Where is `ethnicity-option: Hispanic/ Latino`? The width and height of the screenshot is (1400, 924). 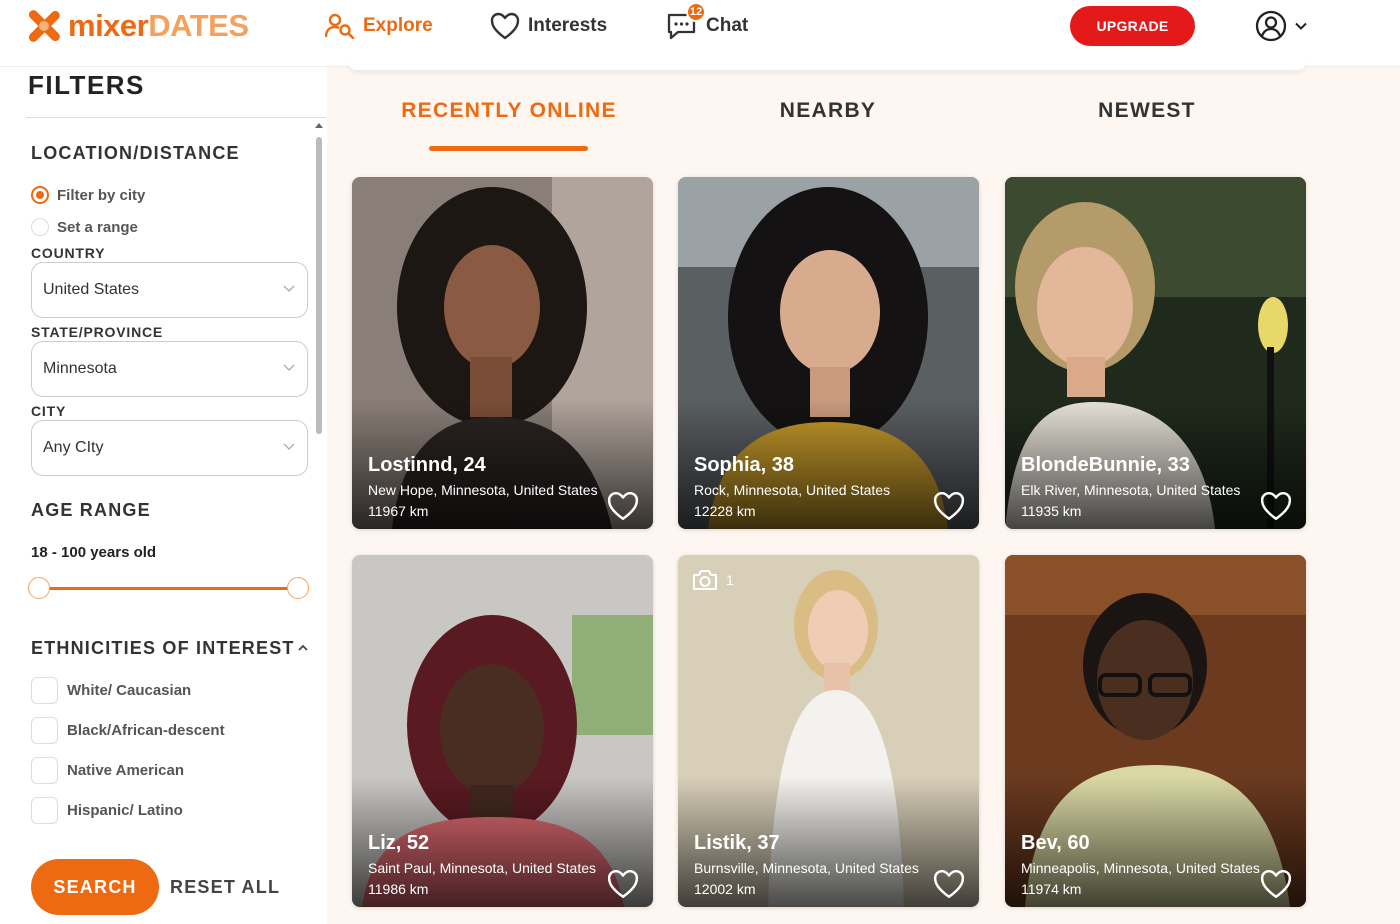 ethnicity-option: Hispanic/ Latino is located at coordinates (107, 810).